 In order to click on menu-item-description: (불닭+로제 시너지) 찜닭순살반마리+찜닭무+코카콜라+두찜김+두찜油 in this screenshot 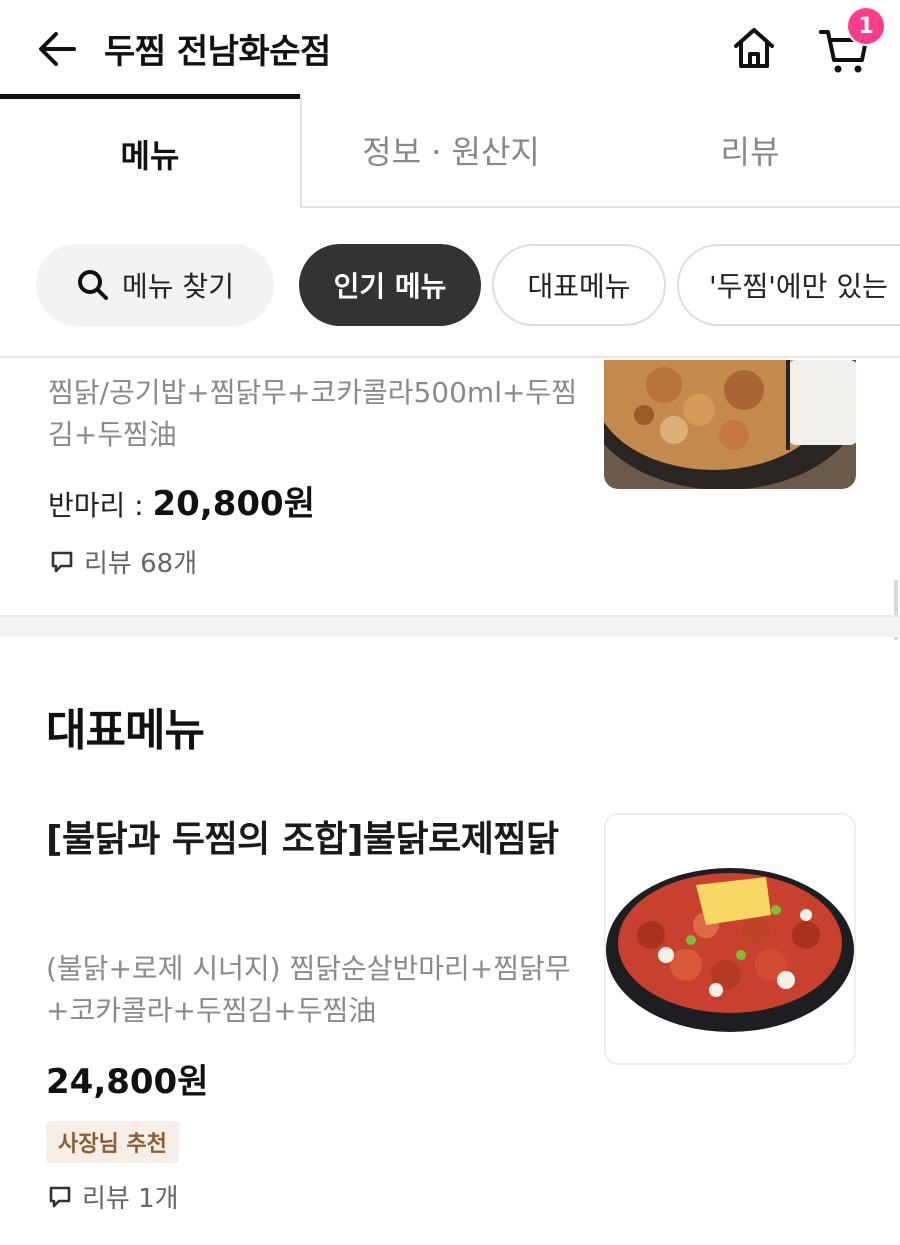, I will do `click(316, 990)`.